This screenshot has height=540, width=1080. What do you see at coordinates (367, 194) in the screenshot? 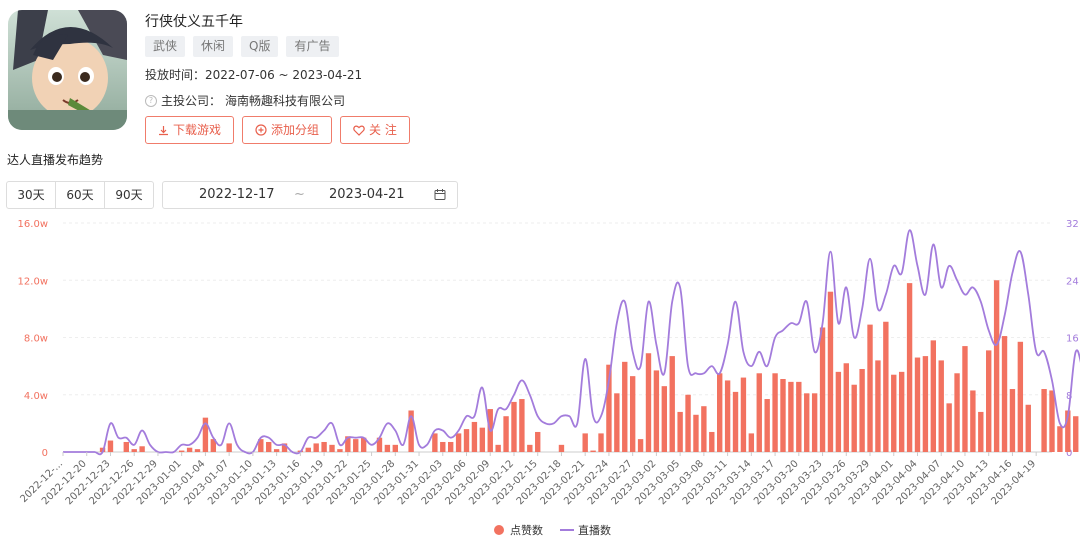
I see `end-date: 2023-04-21` at bounding box center [367, 194].